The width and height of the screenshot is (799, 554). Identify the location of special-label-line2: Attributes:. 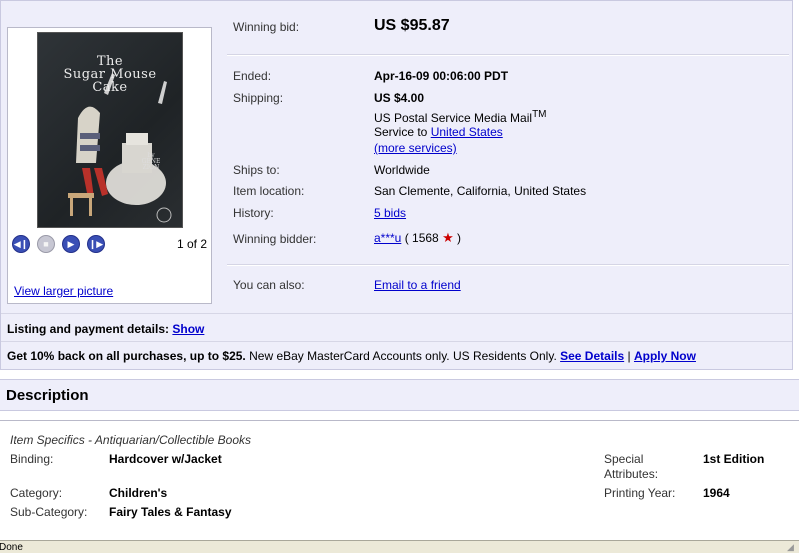
(631, 474).